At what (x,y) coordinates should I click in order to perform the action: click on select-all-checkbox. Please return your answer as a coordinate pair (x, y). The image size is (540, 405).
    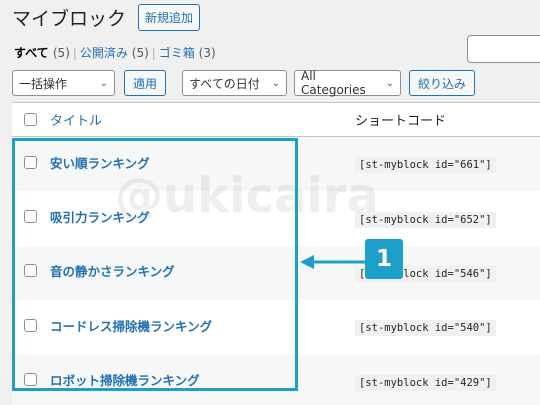
    Looking at the image, I should click on (30, 119).